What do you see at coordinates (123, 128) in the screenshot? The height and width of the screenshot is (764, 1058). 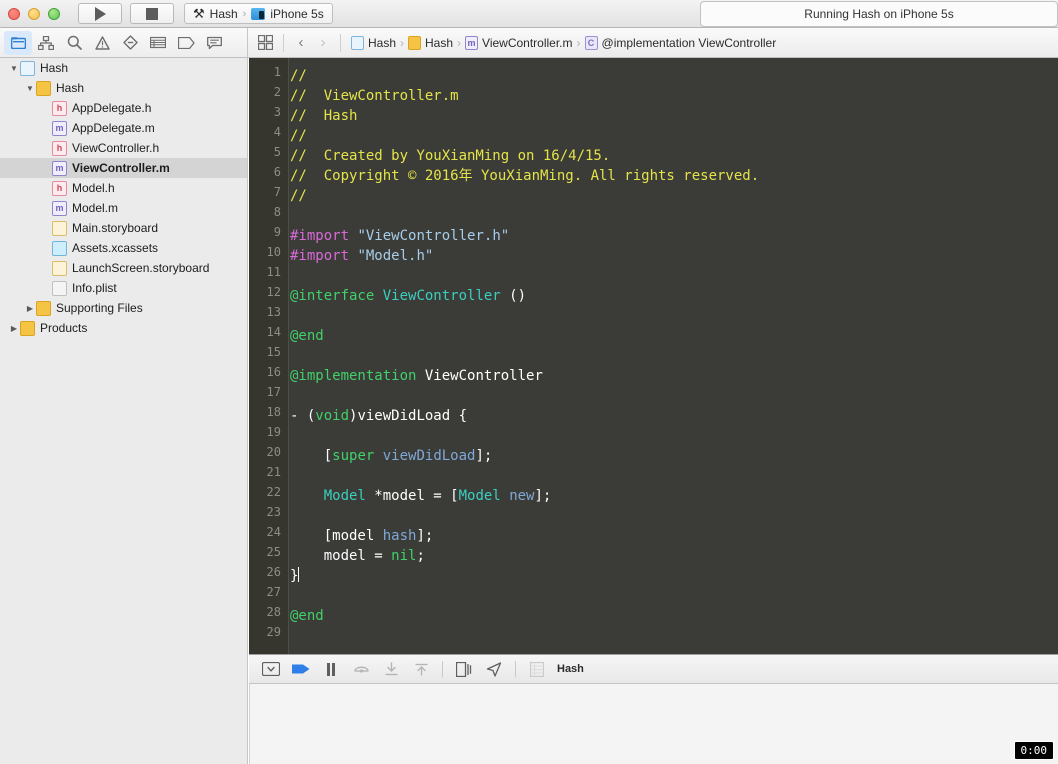 I see `list-item: ▶mAppDelegate.m` at bounding box center [123, 128].